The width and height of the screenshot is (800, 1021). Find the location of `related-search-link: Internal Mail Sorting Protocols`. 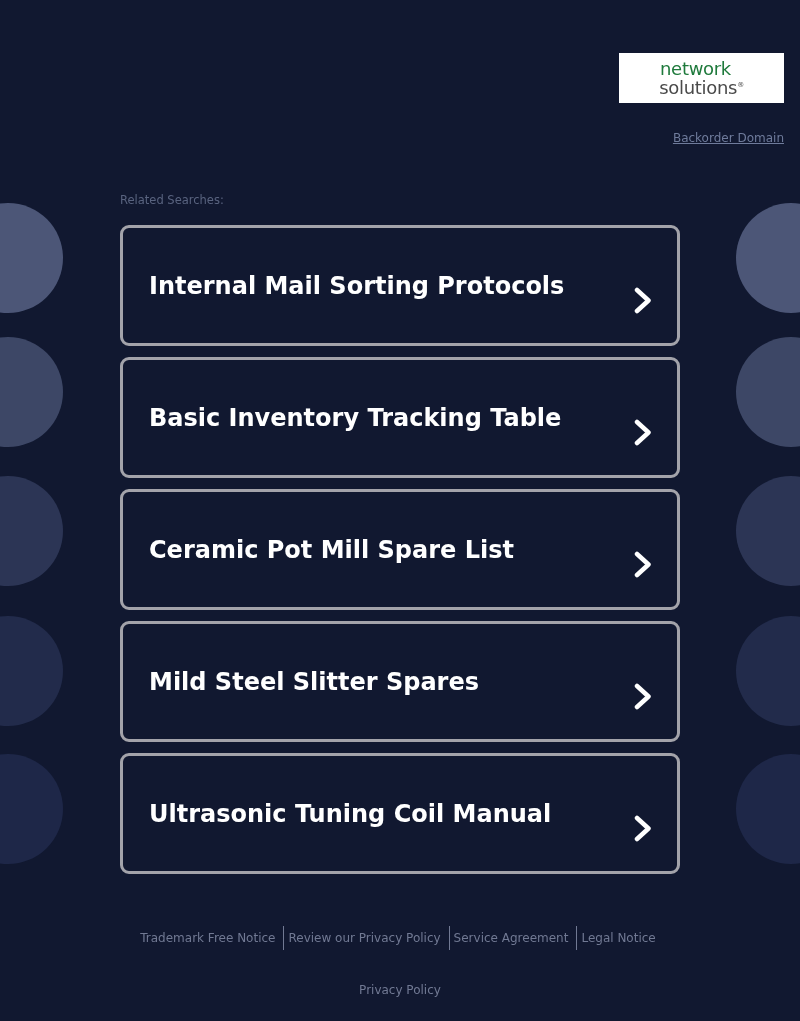

related-search-link: Internal Mail Sorting Protocols is located at coordinates (400, 285).